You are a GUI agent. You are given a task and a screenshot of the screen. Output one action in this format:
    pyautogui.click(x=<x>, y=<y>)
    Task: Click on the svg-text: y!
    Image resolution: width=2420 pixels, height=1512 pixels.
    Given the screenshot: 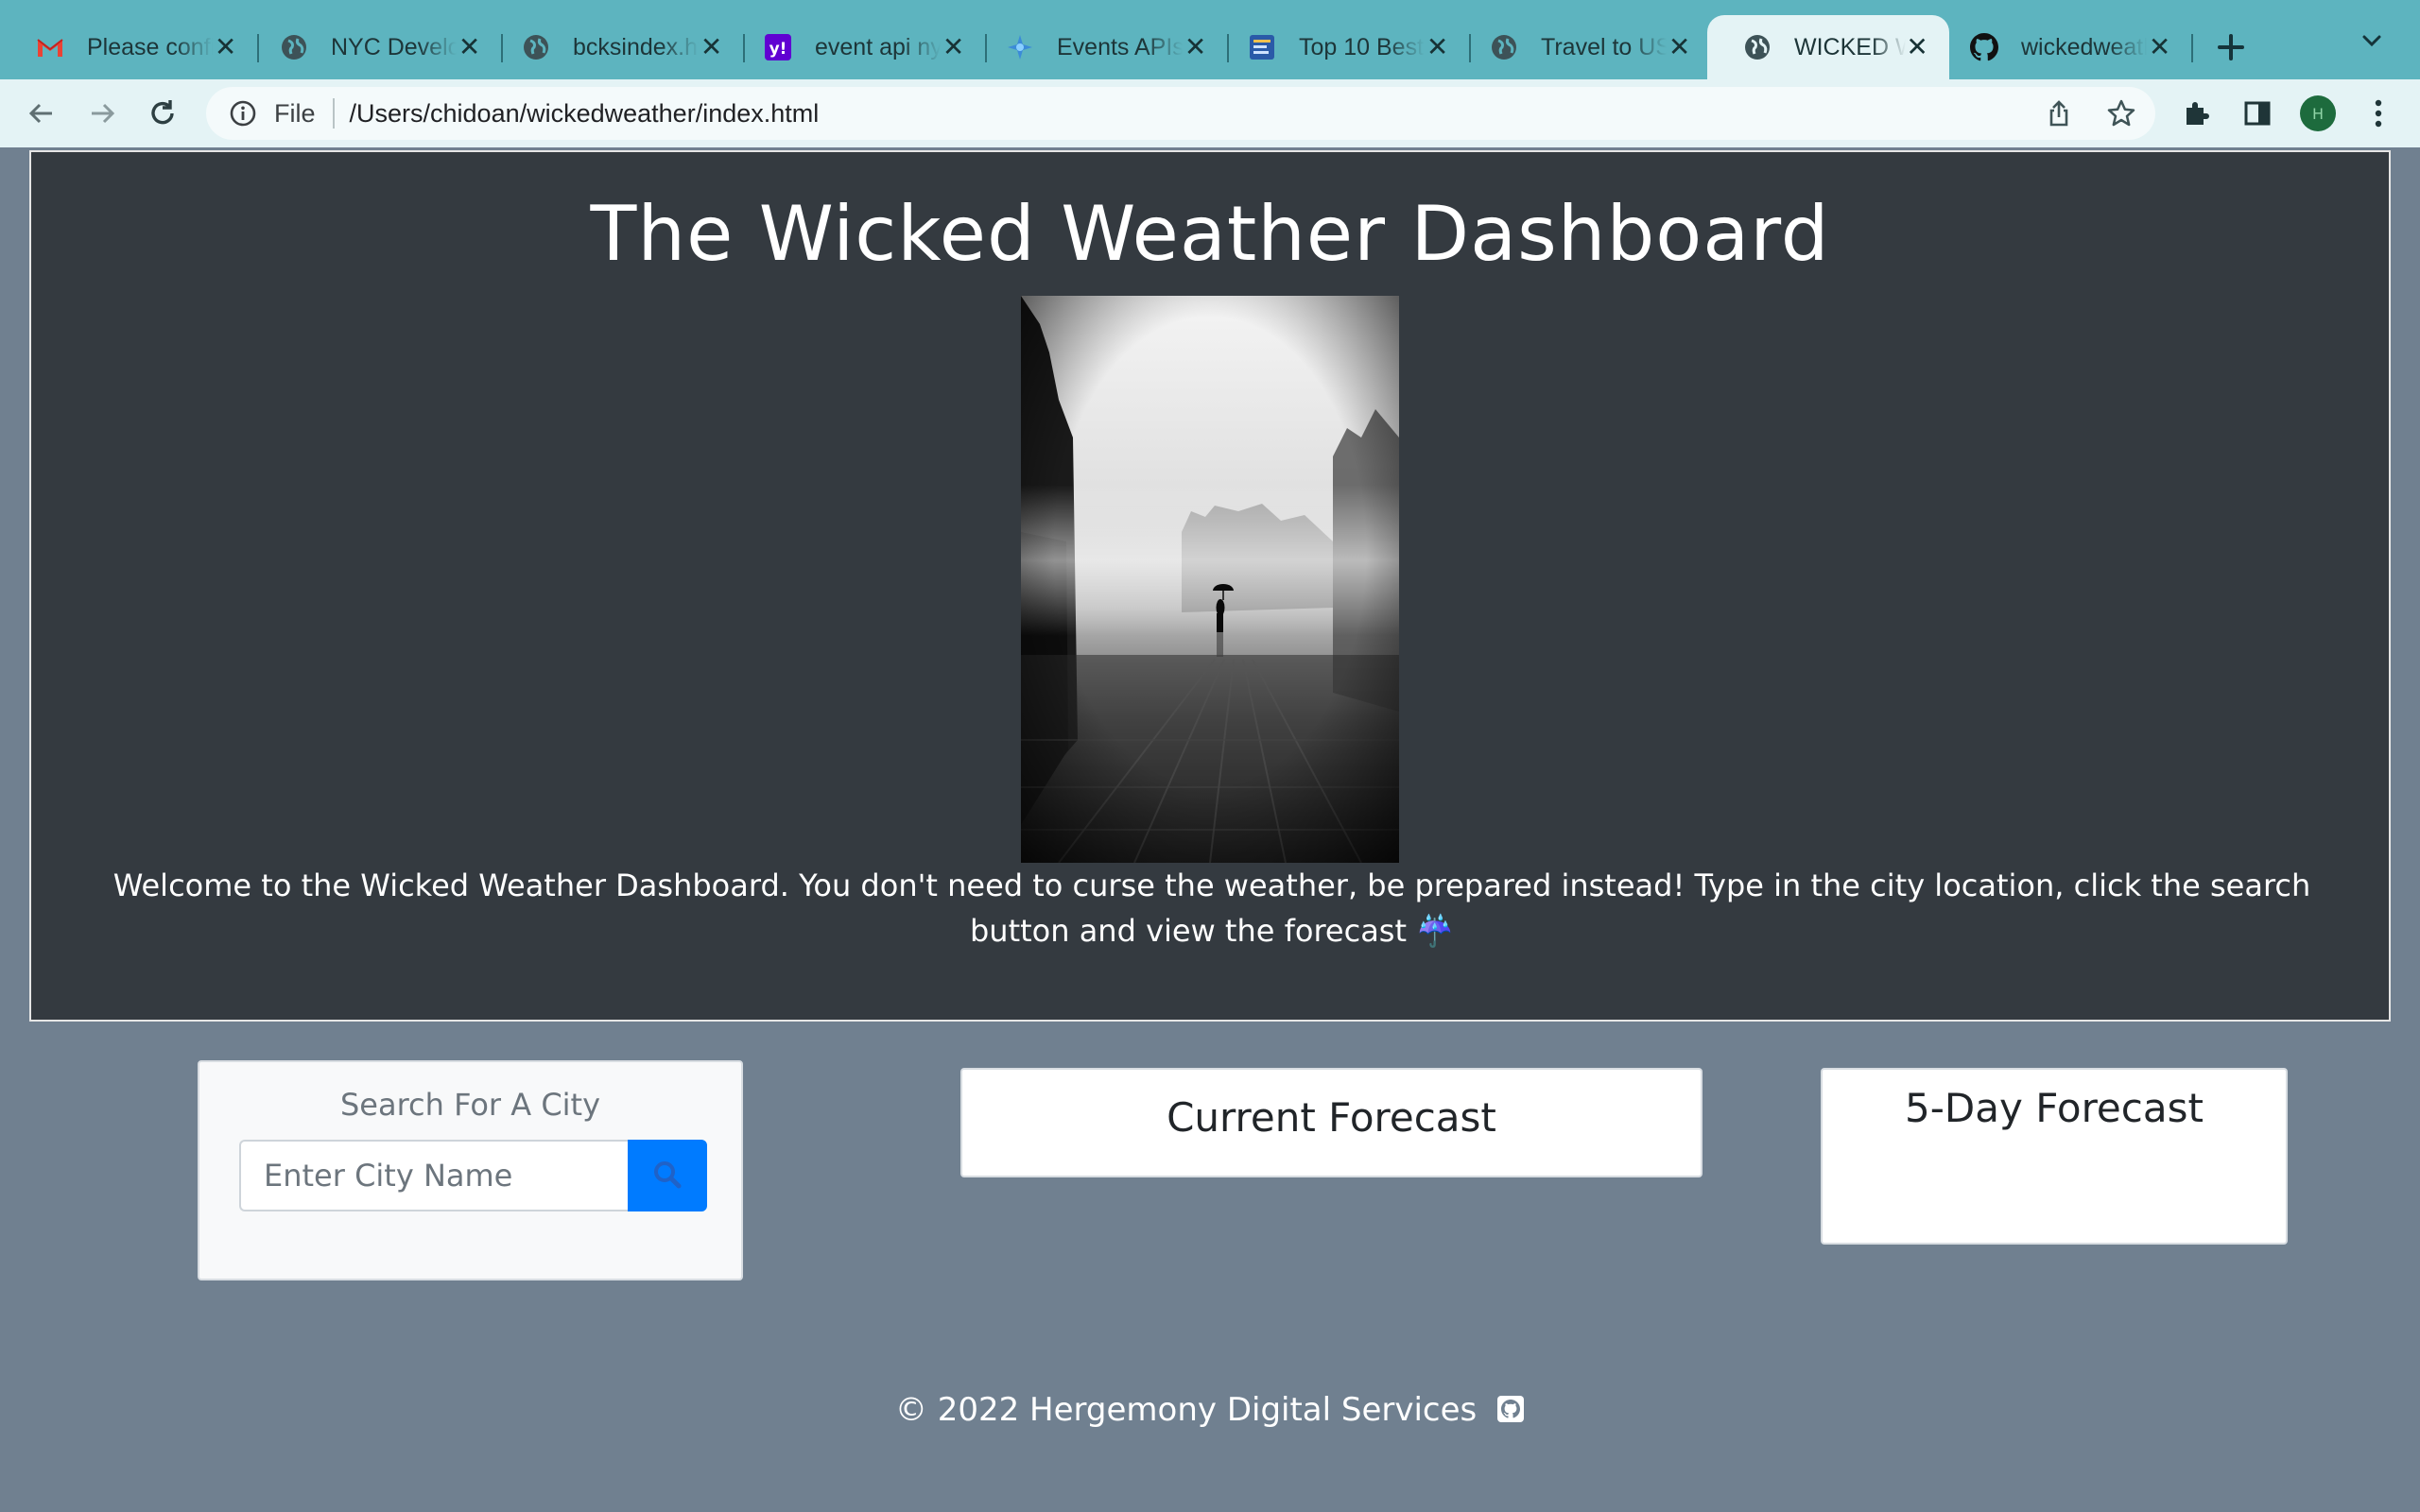 What is the action you would take?
    pyautogui.click(x=778, y=49)
    